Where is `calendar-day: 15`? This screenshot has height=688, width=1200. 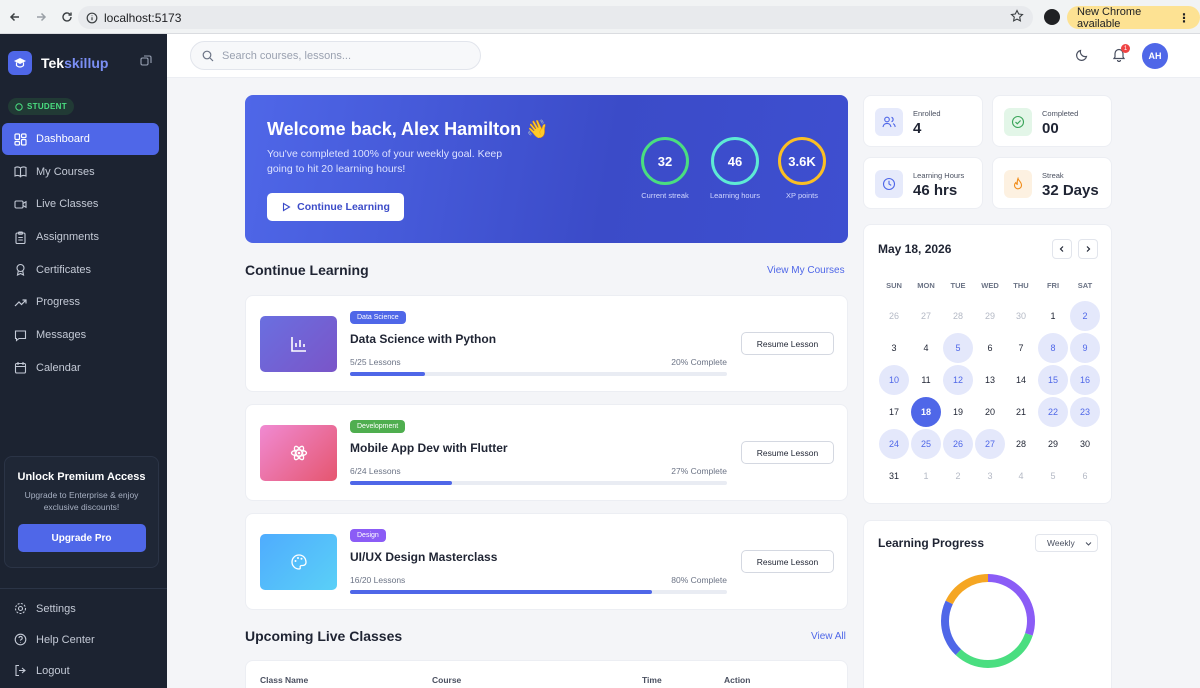
calendar-day: 15 is located at coordinates (1053, 380).